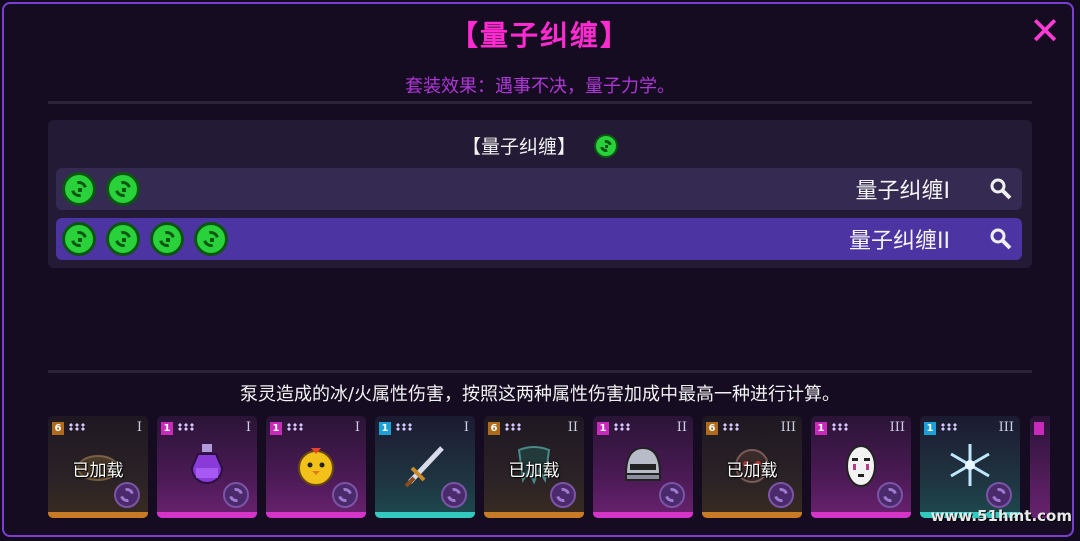 The image size is (1080, 541). I want to click on set-bonus-label: 量子纠缠II, so click(899, 241).